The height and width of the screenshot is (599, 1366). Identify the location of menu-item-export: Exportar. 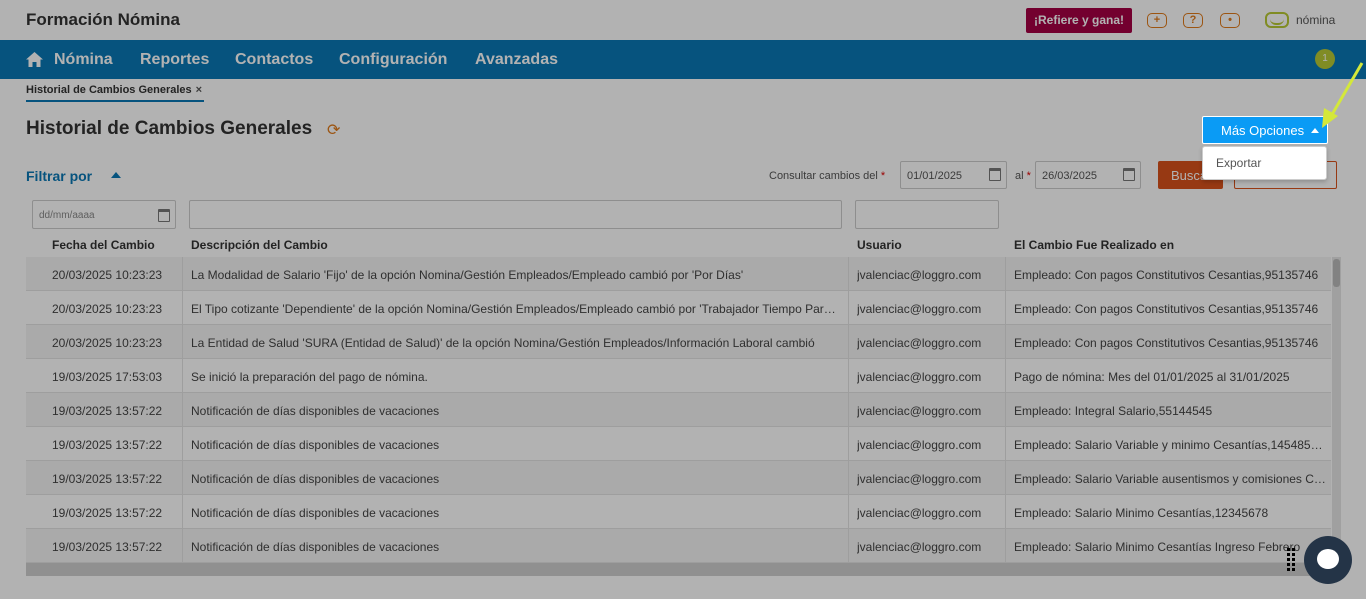
(1238, 163).